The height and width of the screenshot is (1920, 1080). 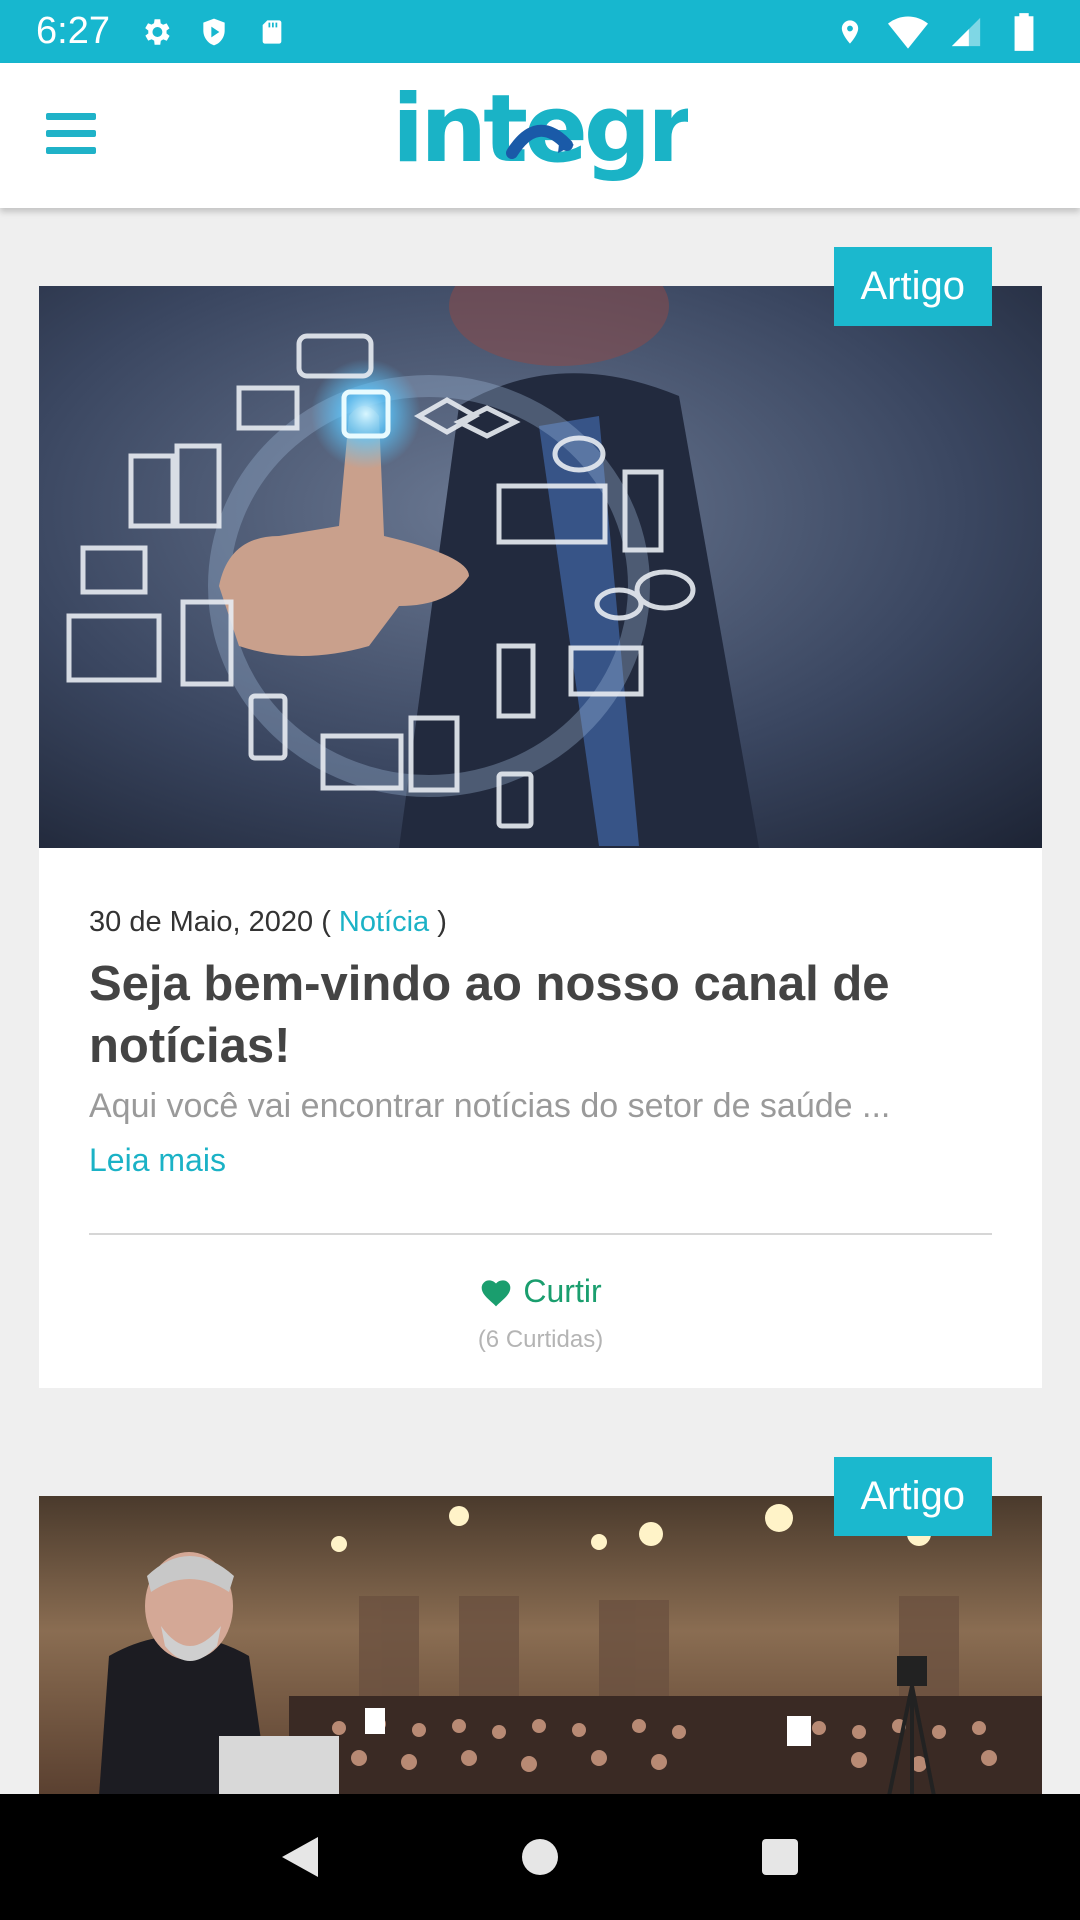 I want to click on gear-icon, so click(x=156, y=32).